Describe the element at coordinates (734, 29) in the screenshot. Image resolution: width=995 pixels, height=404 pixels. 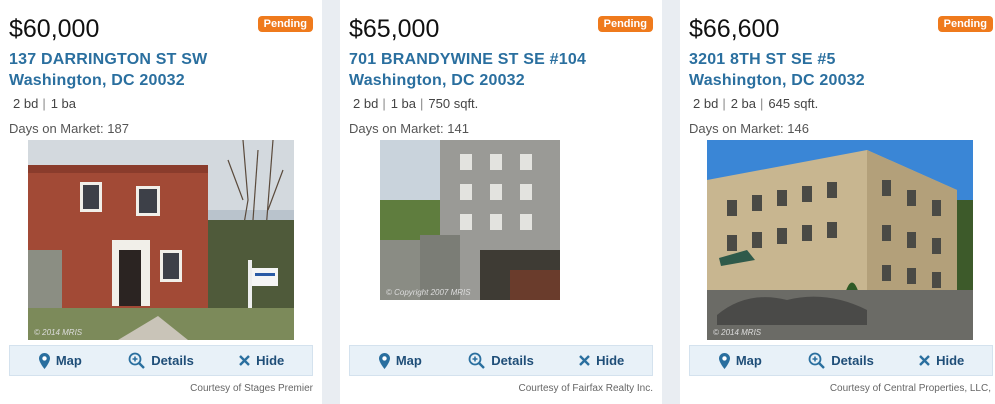
I see `listing-price: $66,600` at that location.